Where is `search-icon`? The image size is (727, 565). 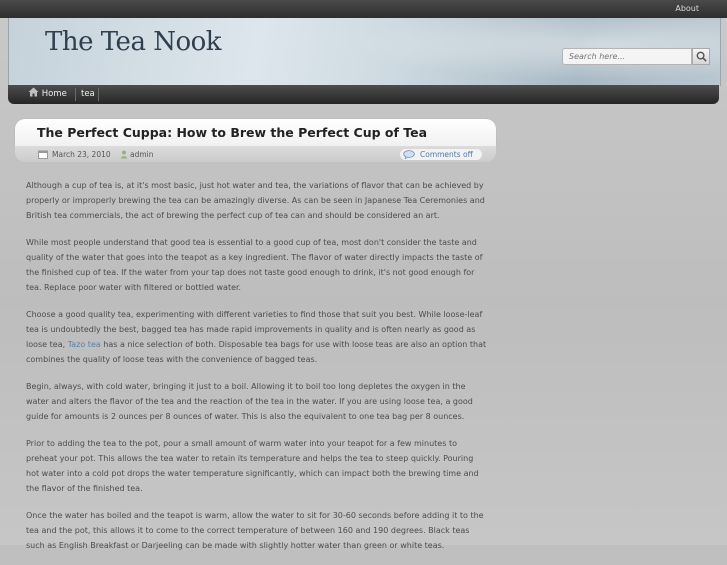
search-icon is located at coordinates (701, 56).